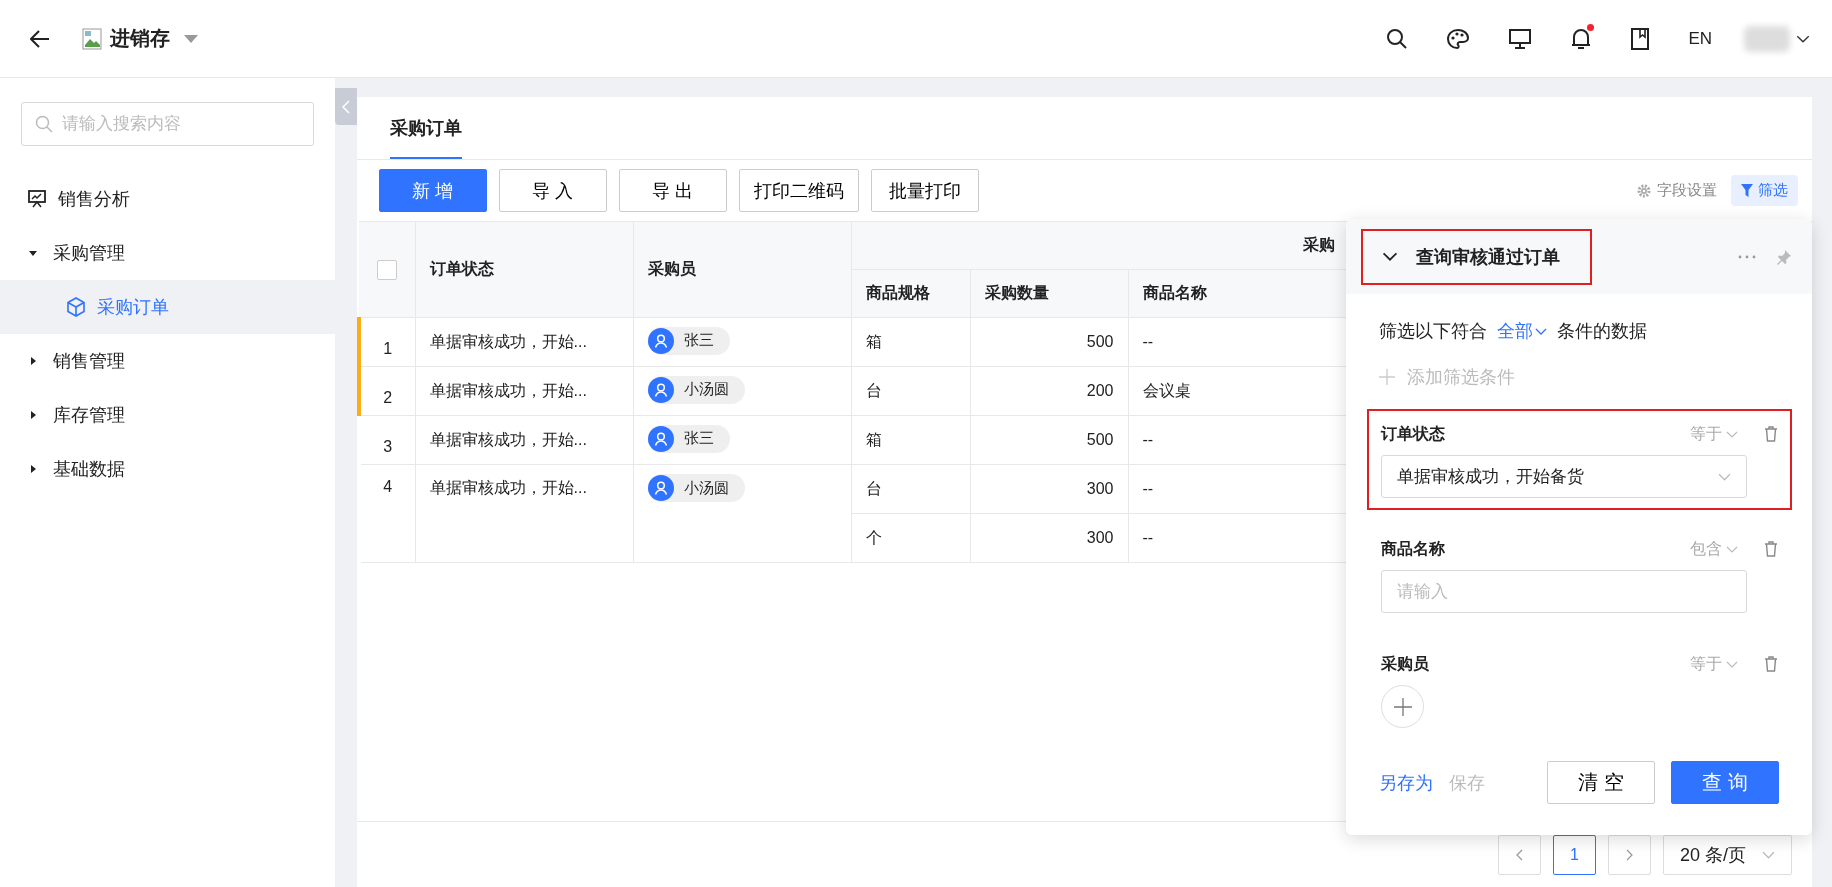 This screenshot has width=1832, height=887. Describe the element at coordinates (167, 199) in the screenshot. I see `menu-item: 销售分析` at that location.